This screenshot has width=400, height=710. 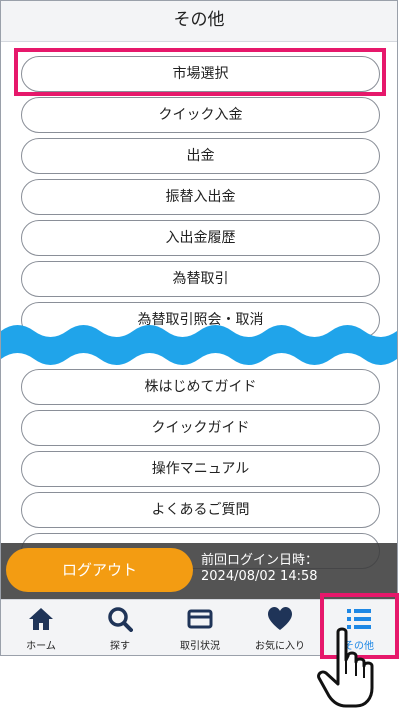 I want to click on tab-trade-status-label: 取引状況, so click(x=200, y=646).